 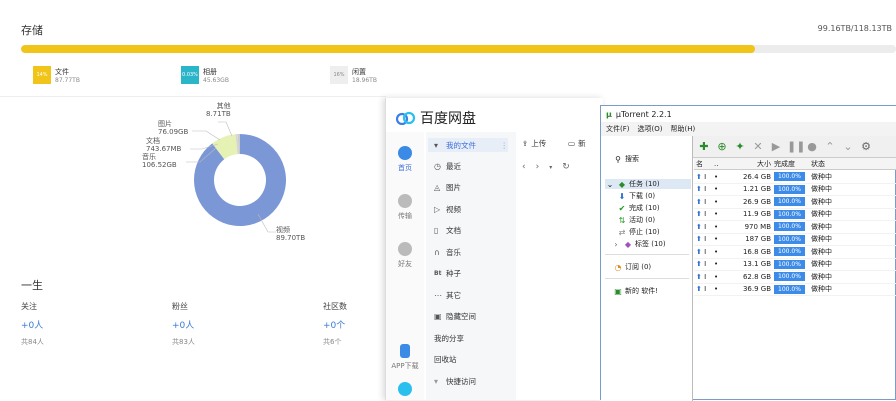 I want to click on tree-feeds: ◔ 订阅 (0), so click(x=632, y=267).